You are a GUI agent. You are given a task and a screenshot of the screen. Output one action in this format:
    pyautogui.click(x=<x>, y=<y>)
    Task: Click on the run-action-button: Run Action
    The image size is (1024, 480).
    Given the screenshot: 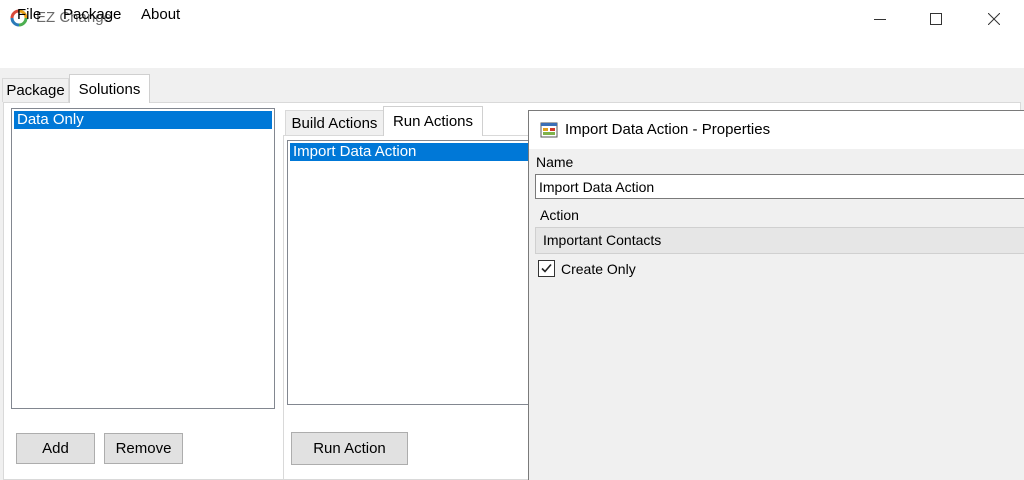 What is the action you would take?
    pyautogui.click(x=349, y=448)
    